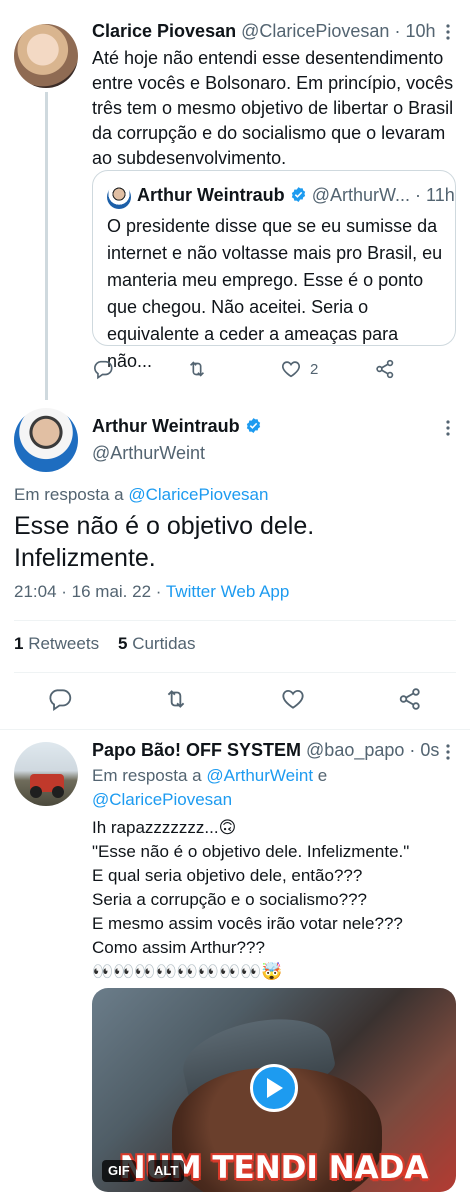 This screenshot has width=470, height=1200. I want to click on quote-header: Arthur Weintraub @ArthurW... · 11h, so click(296, 195).